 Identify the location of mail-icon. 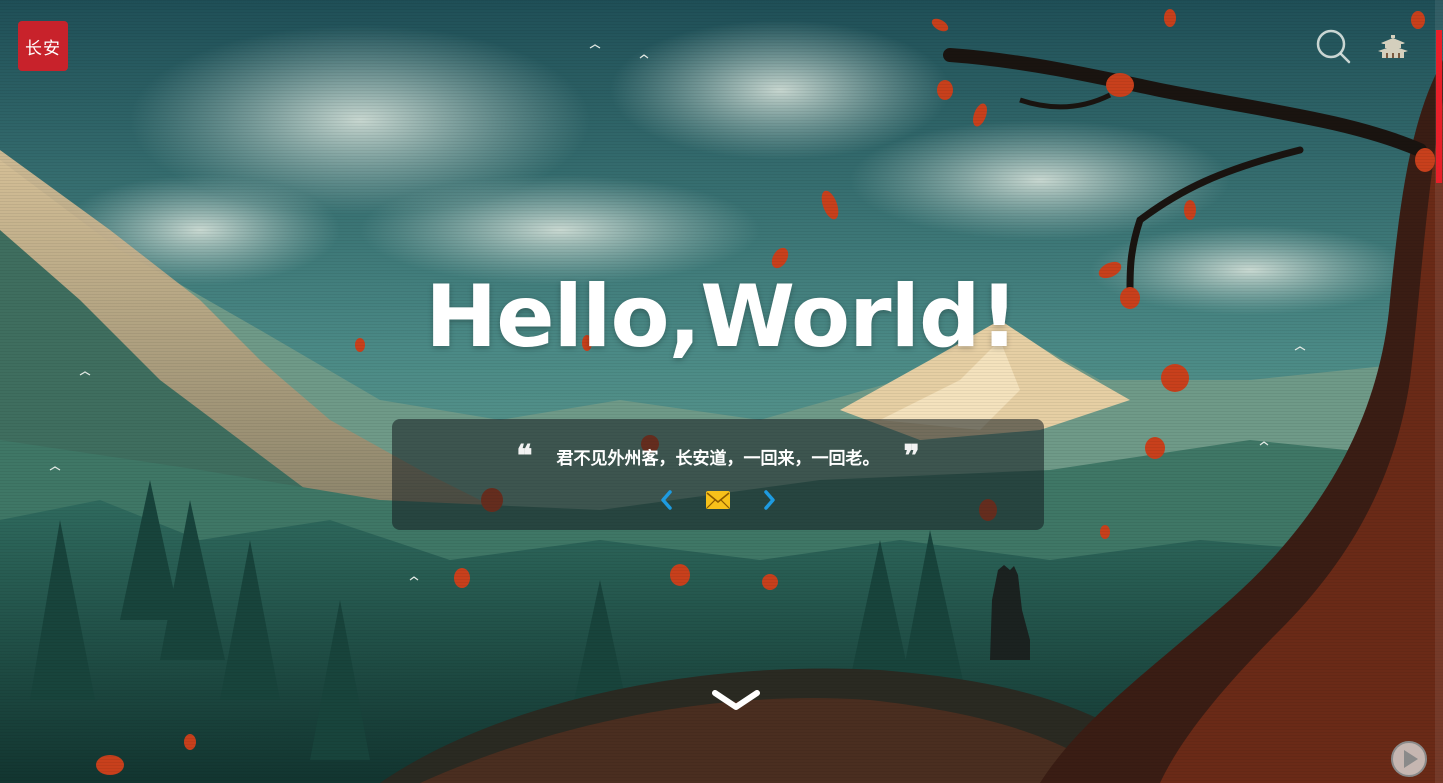
(718, 500).